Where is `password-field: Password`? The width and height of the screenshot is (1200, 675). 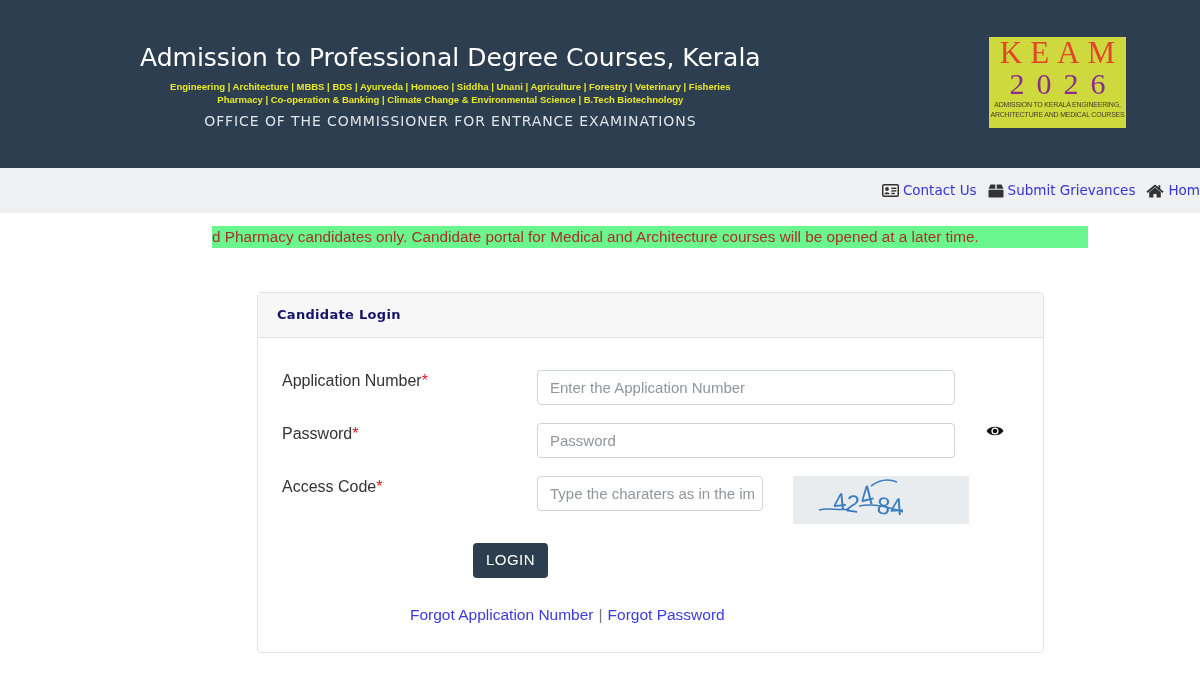 password-field: Password is located at coordinates (746, 440).